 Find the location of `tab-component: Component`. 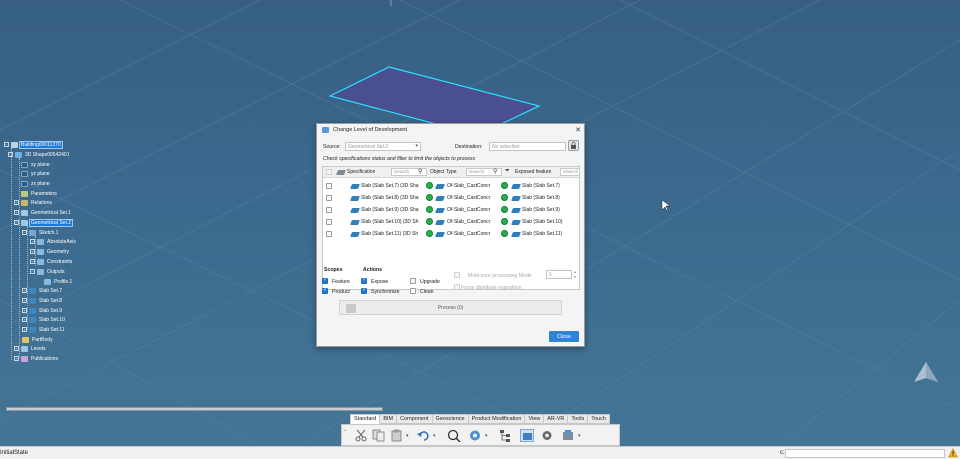

tab-component: Component is located at coordinates (415, 419).